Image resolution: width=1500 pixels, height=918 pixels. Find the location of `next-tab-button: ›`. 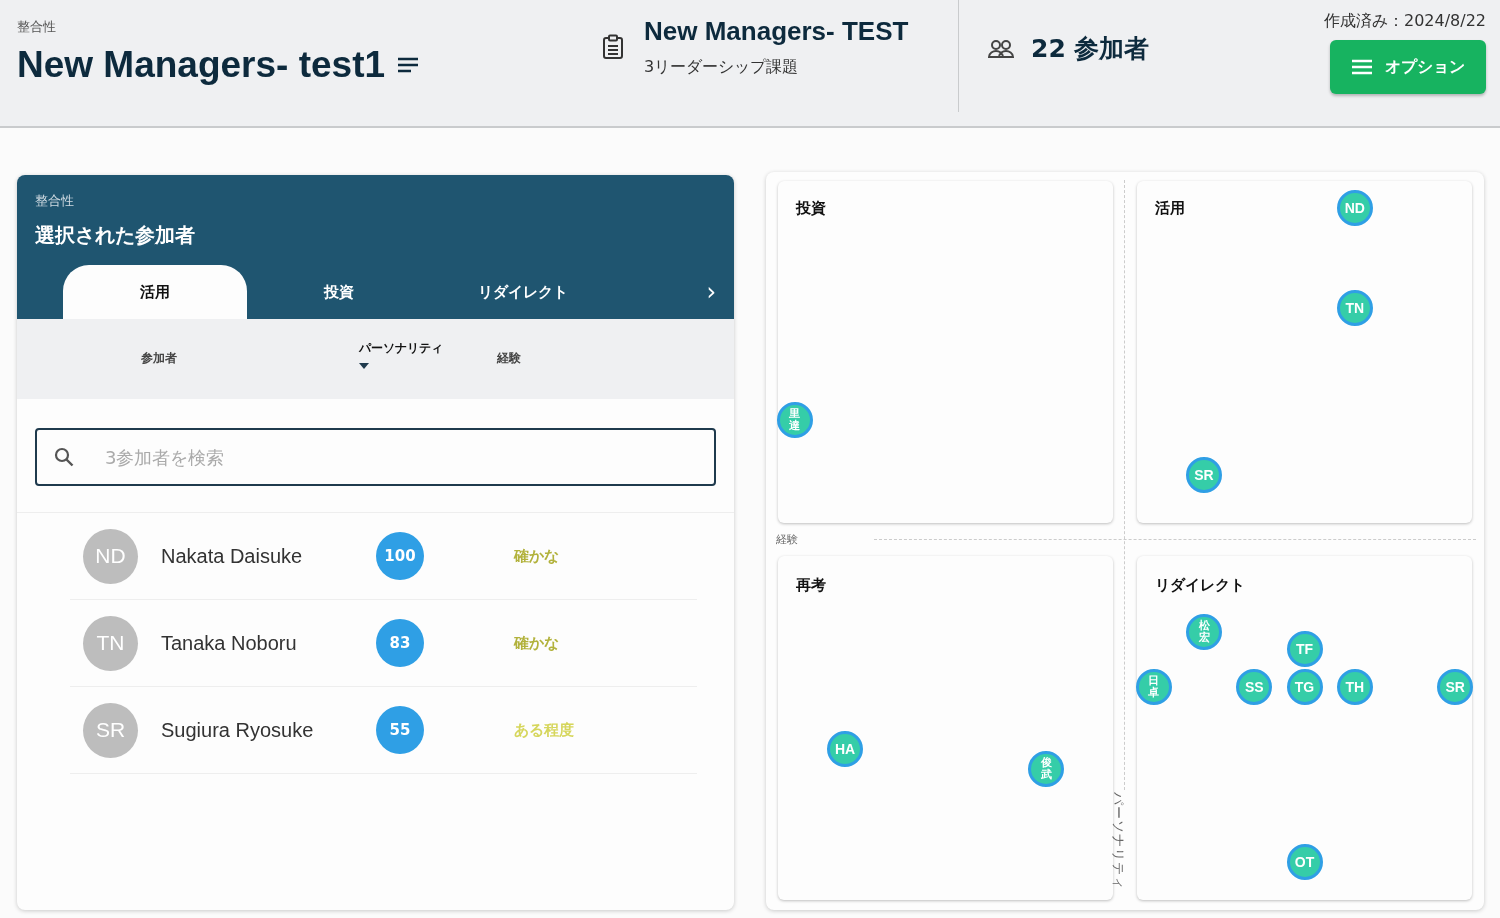

next-tab-button: › is located at coordinates (711, 292).